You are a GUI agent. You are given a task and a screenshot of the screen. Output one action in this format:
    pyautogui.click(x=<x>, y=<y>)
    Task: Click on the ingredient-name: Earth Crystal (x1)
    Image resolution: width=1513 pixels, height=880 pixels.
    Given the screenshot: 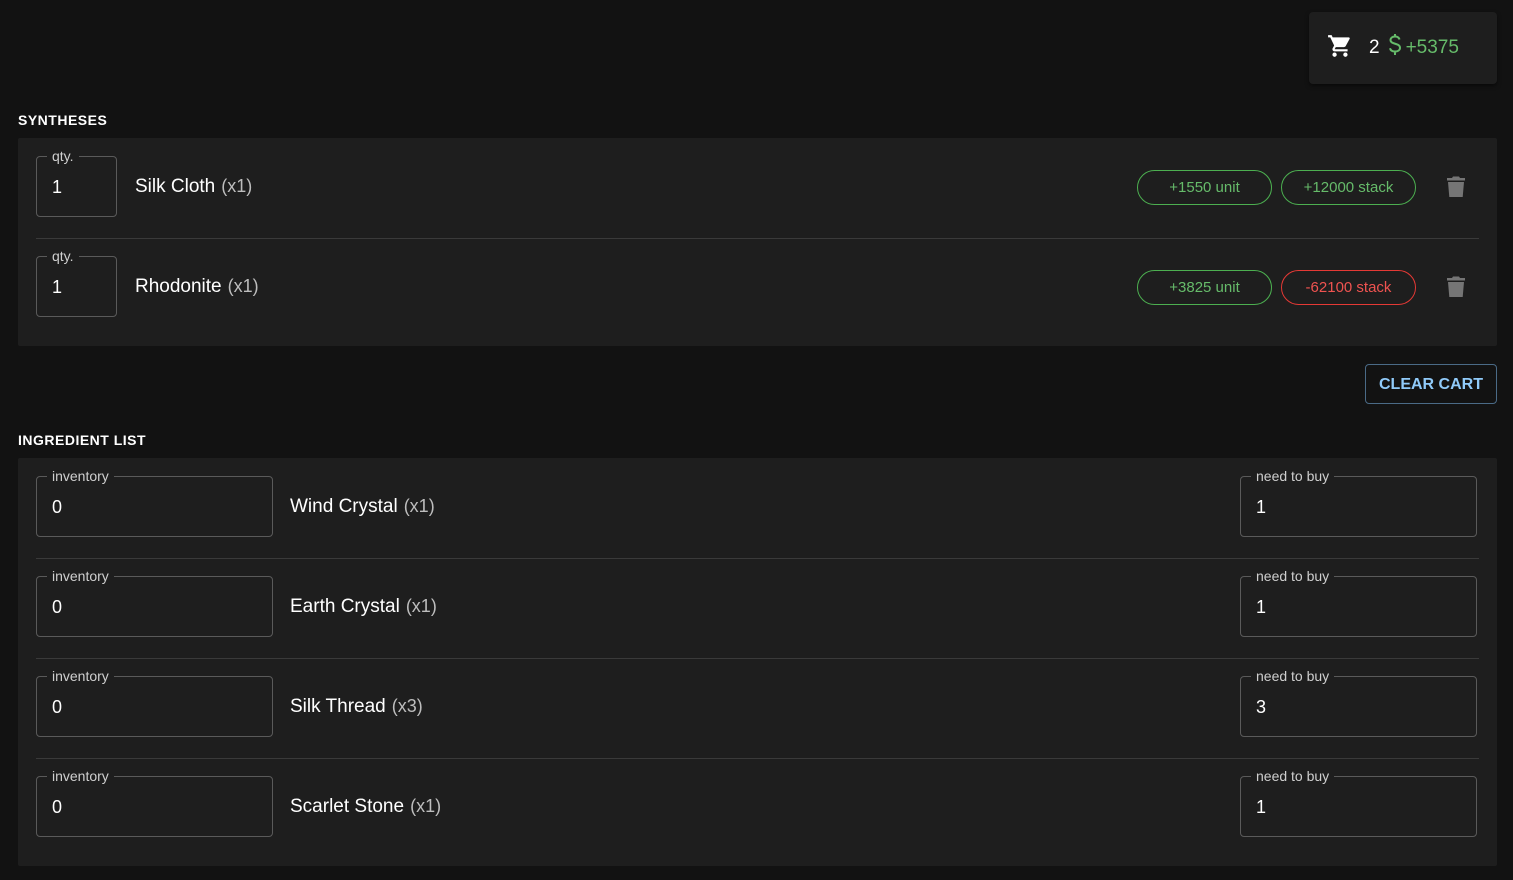 What is the action you would take?
    pyautogui.click(x=363, y=607)
    